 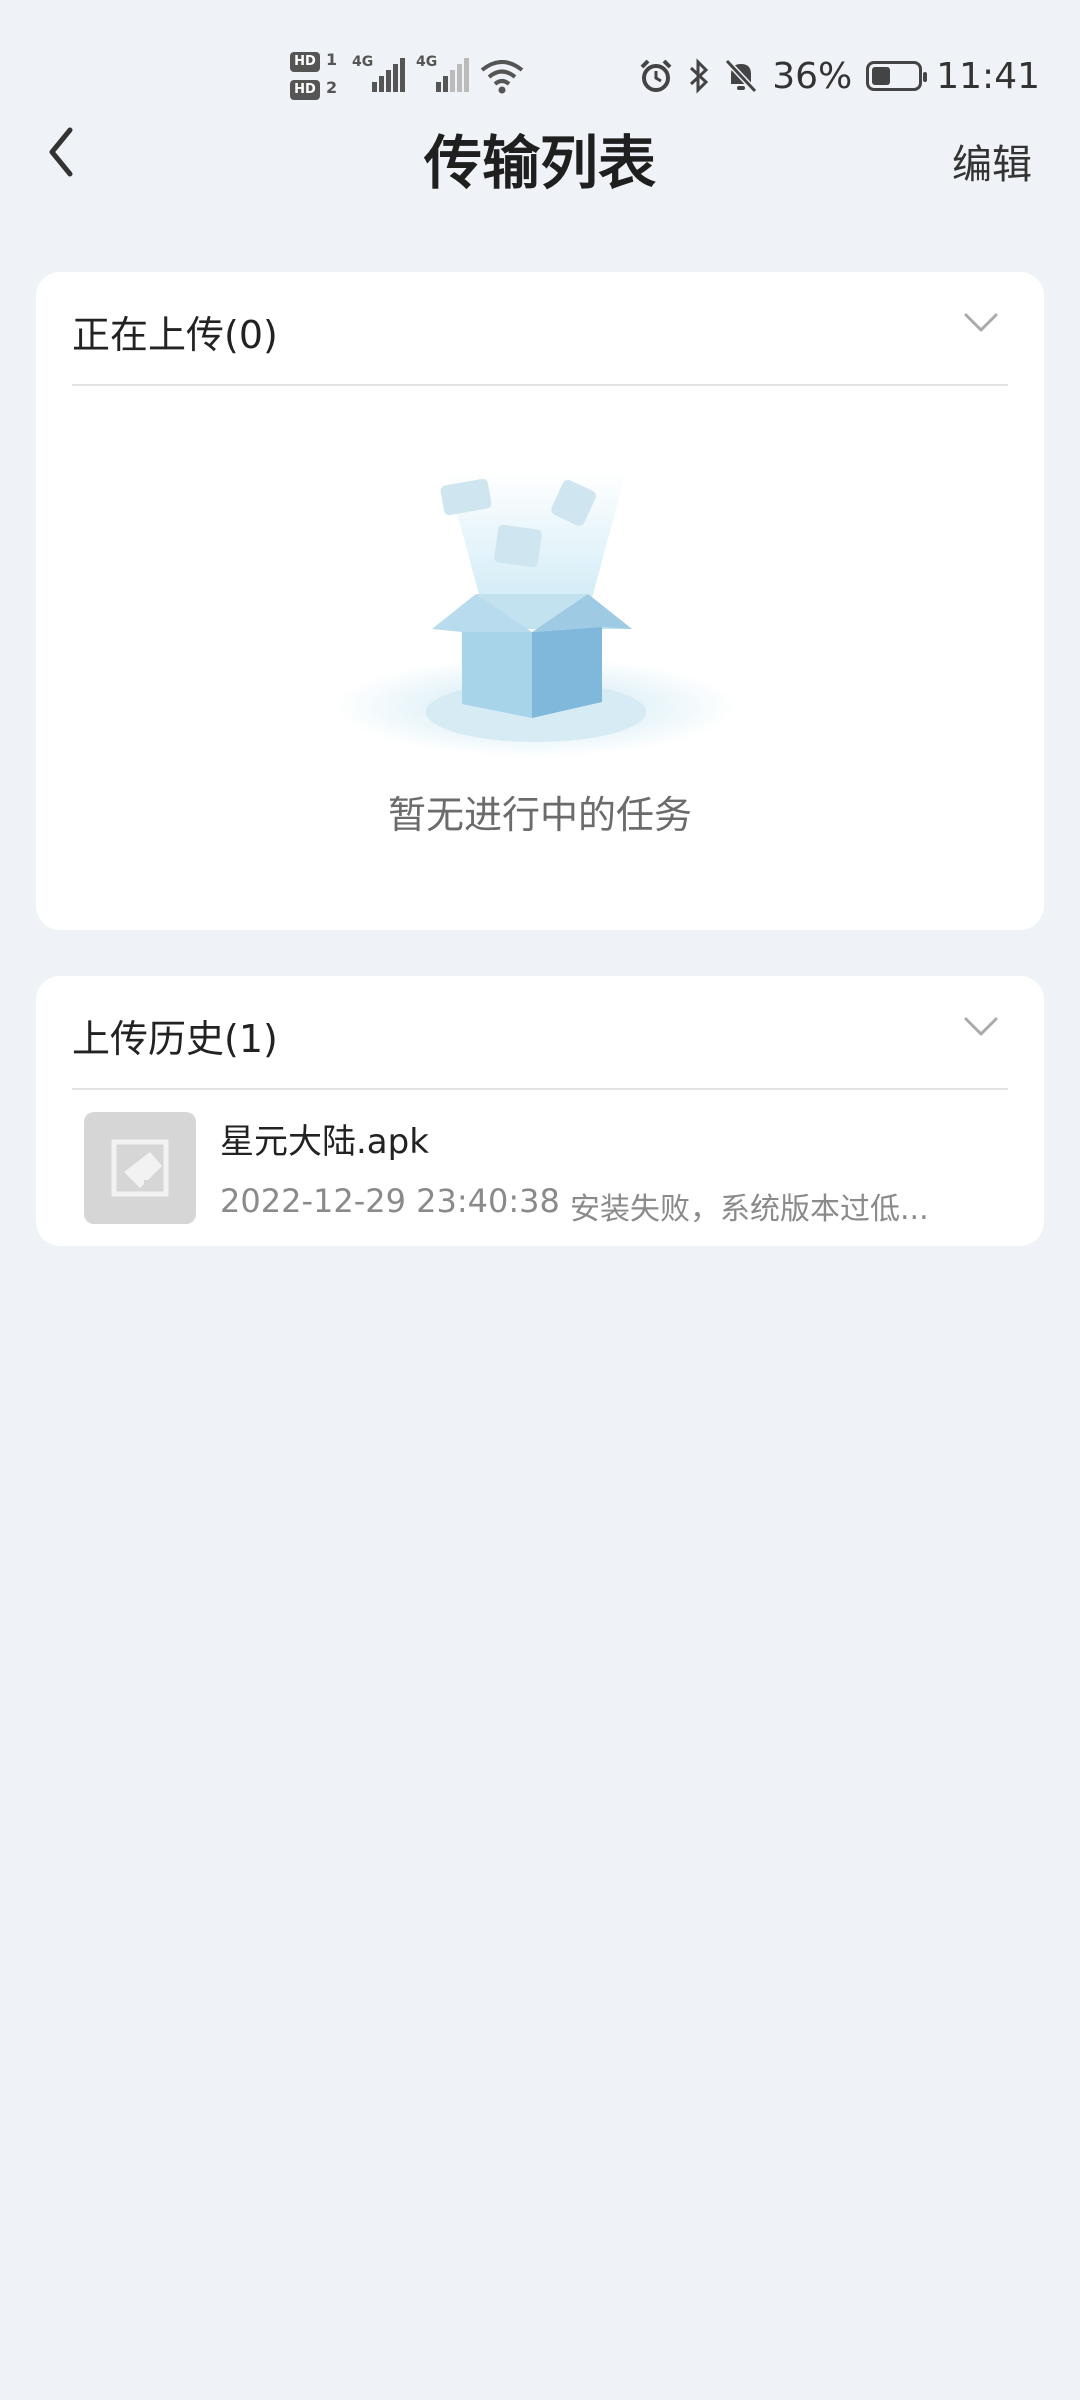 What do you see at coordinates (305, 62) in the screenshot?
I see `sim1-hd-badge: HD` at bounding box center [305, 62].